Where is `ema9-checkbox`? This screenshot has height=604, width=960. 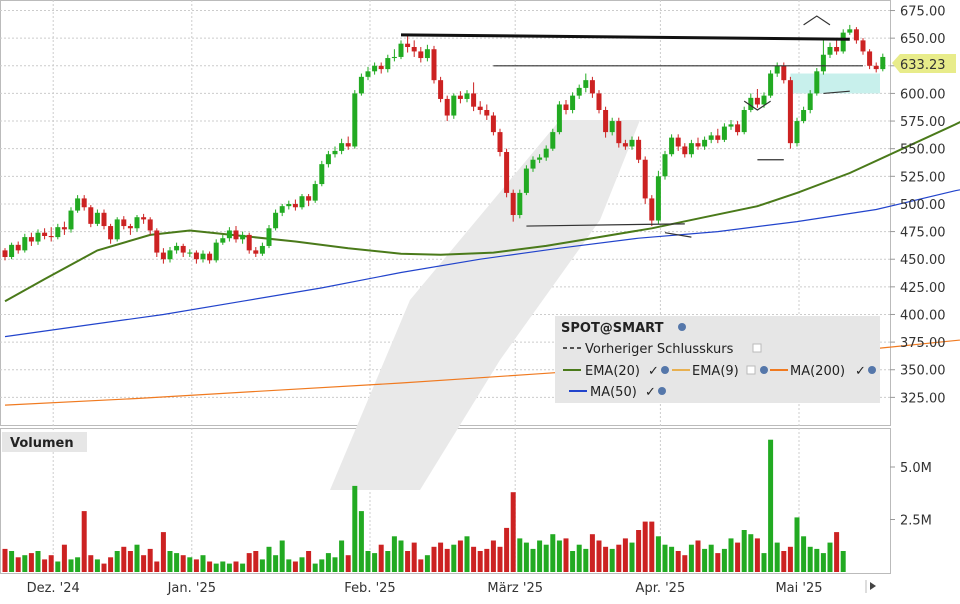 ema9-checkbox is located at coordinates (751, 370).